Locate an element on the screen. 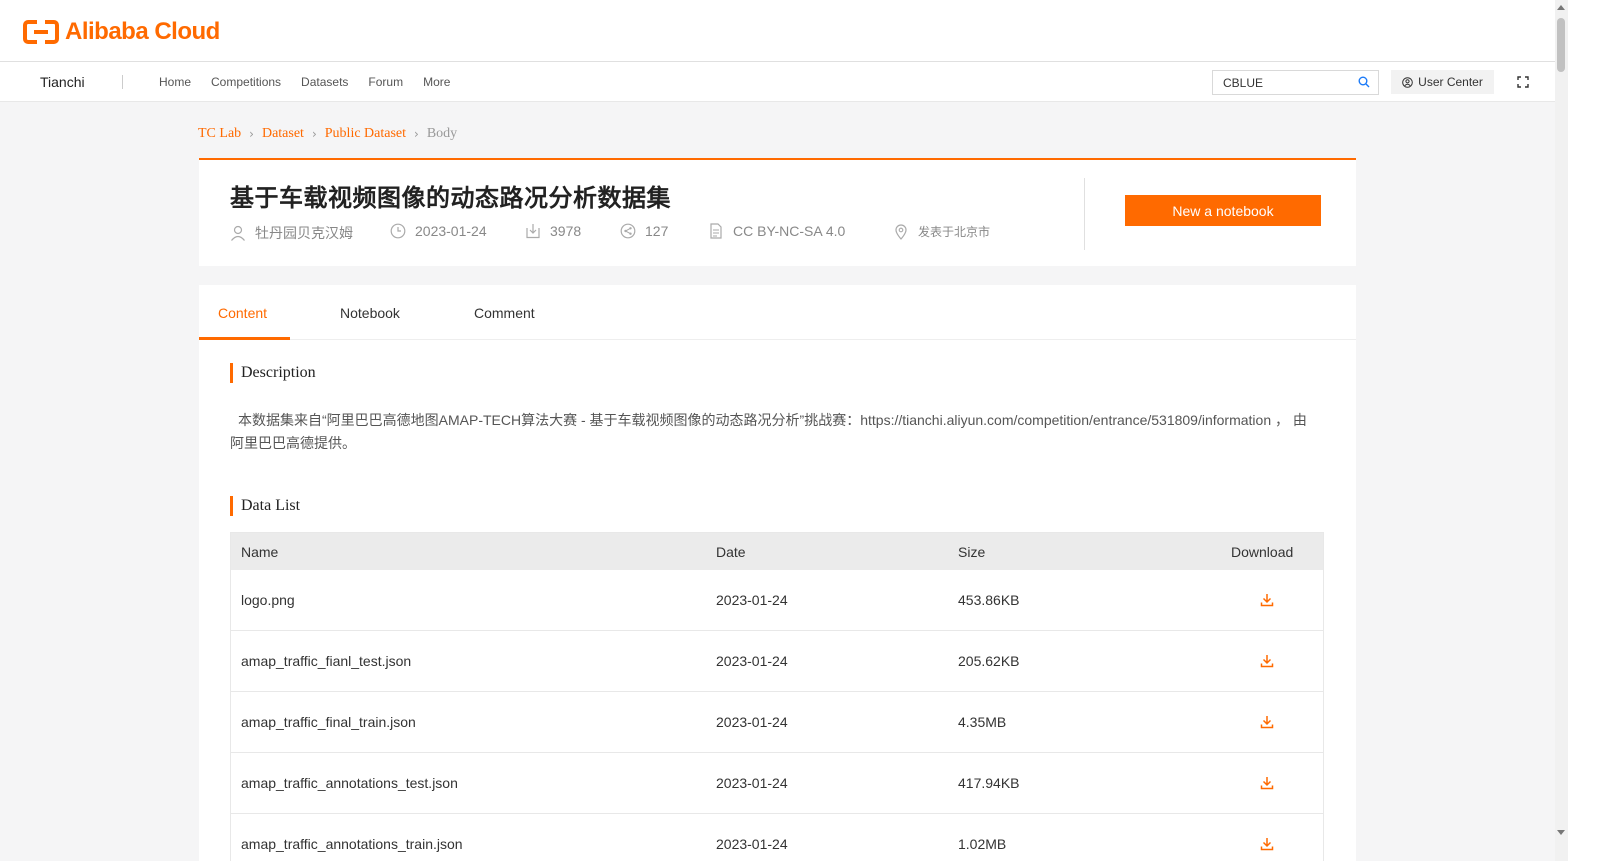 Image resolution: width=1600 pixels, height=861 pixels. share-count: 127 is located at coordinates (657, 231).